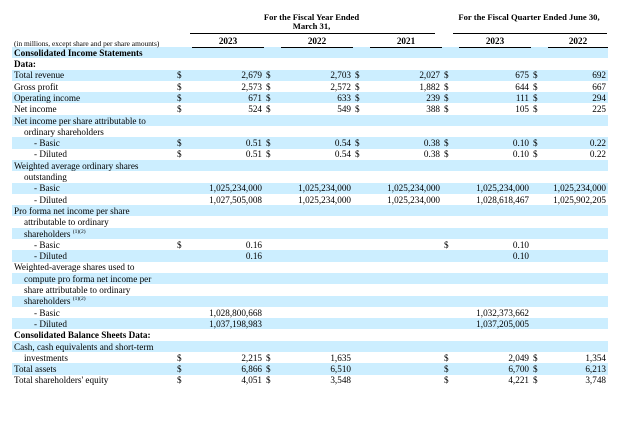 Image resolution: width=625 pixels, height=426 pixels. I want to click on table-row: Consolidated Balance Sheets Data:, so click(310, 334).